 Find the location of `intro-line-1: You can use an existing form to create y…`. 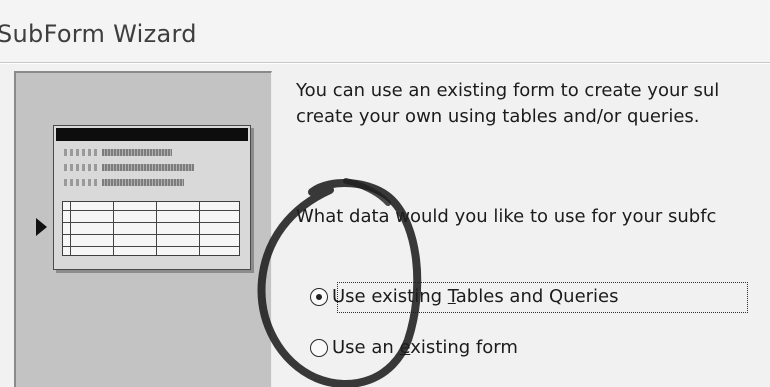

intro-line-1: You can use an existing form to create y… is located at coordinates (508, 90).